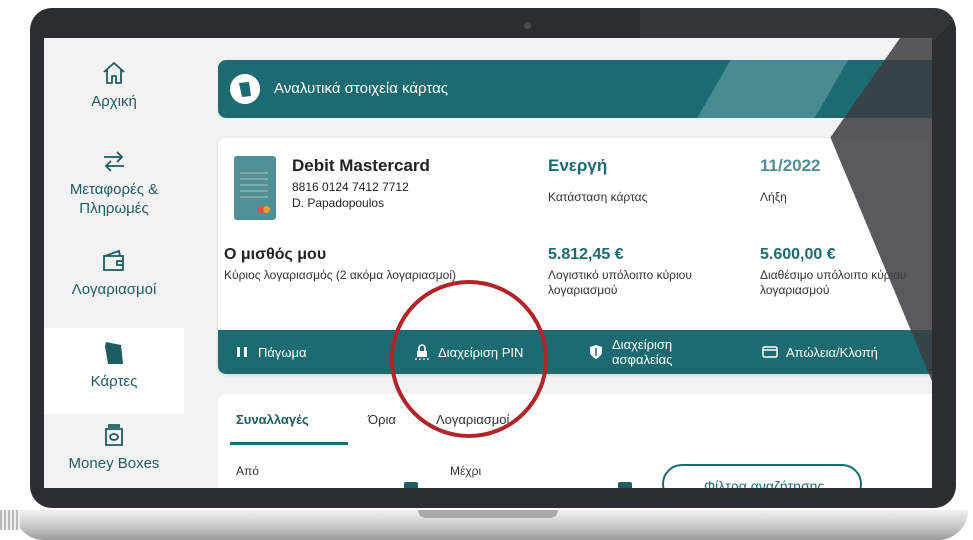 The height and width of the screenshot is (540, 973). Describe the element at coordinates (114, 463) in the screenshot. I see `sidebar-item-label: Money Boxes` at that location.